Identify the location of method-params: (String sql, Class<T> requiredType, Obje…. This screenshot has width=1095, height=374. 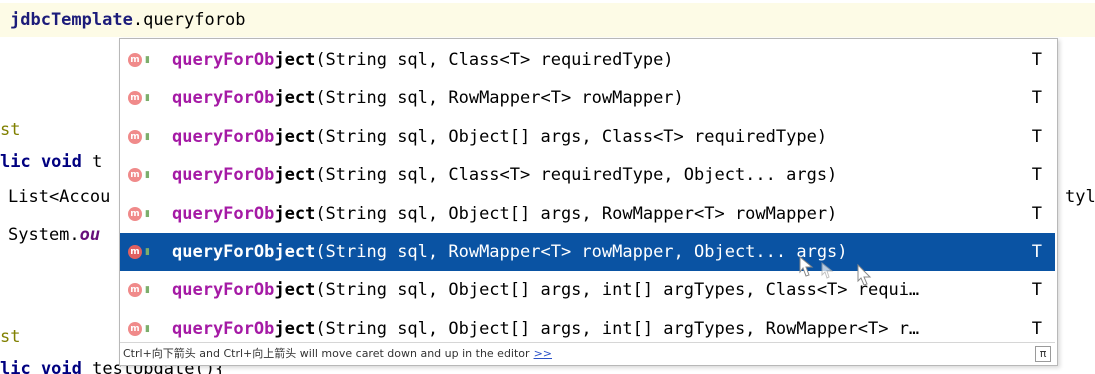
(576, 175).